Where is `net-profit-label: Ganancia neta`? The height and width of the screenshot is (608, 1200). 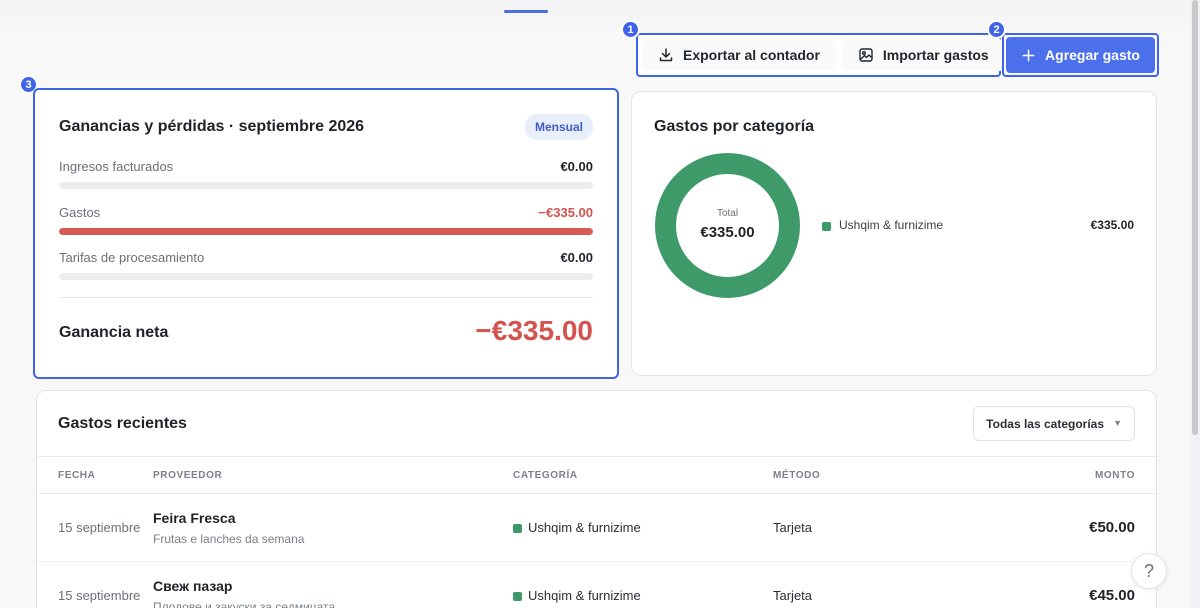 net-profit-label: Ganancia neta is located at coordinates (114, 332).